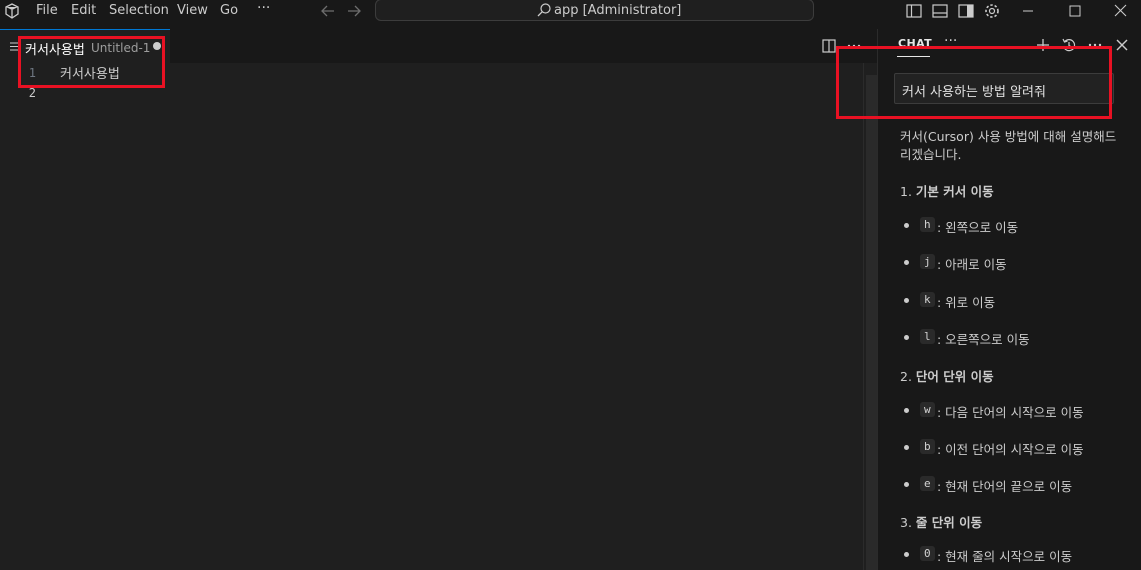 This screenshot has width=1141, height=570. Describe the element at coordinates (966, 11) in the screenshot. I see `toggle-secondary-sidebar-icon` at that location.